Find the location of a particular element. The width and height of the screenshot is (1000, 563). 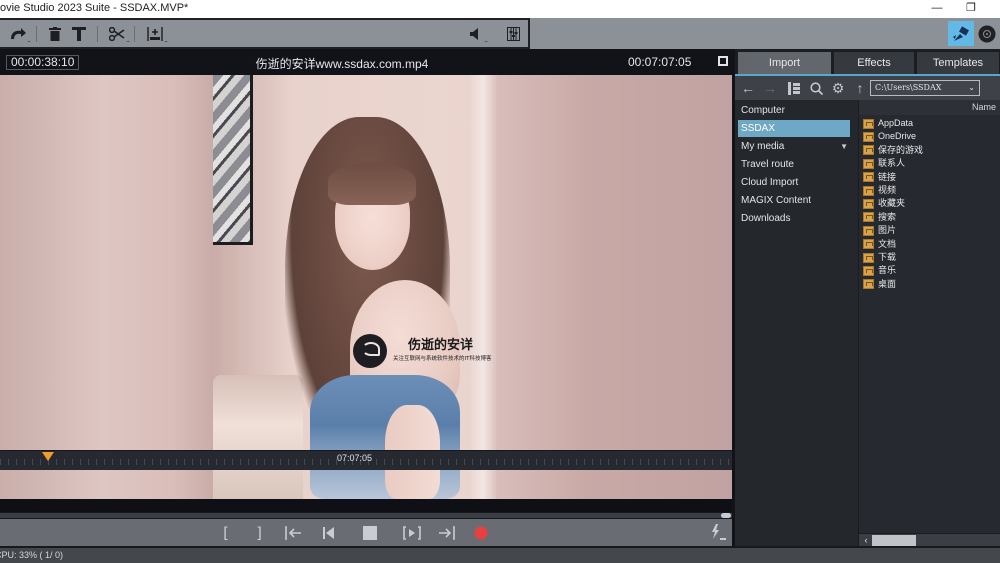

disc-button is located at coordinates (987, 33).